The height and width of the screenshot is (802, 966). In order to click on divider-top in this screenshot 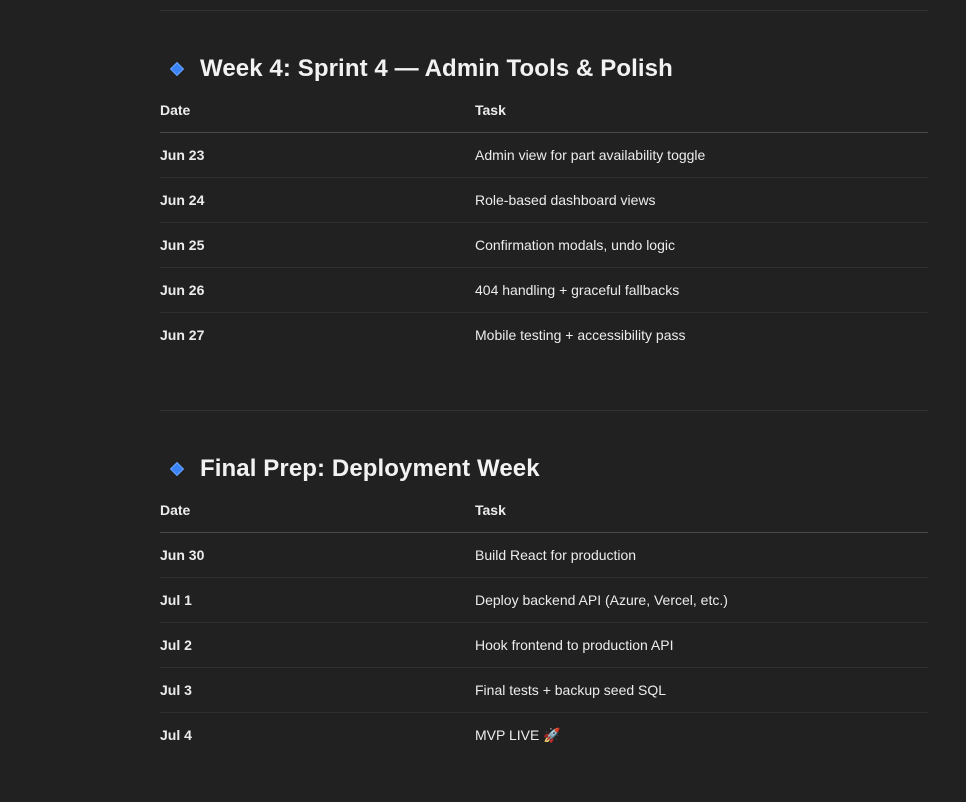, I will do `click(544, 10)`.